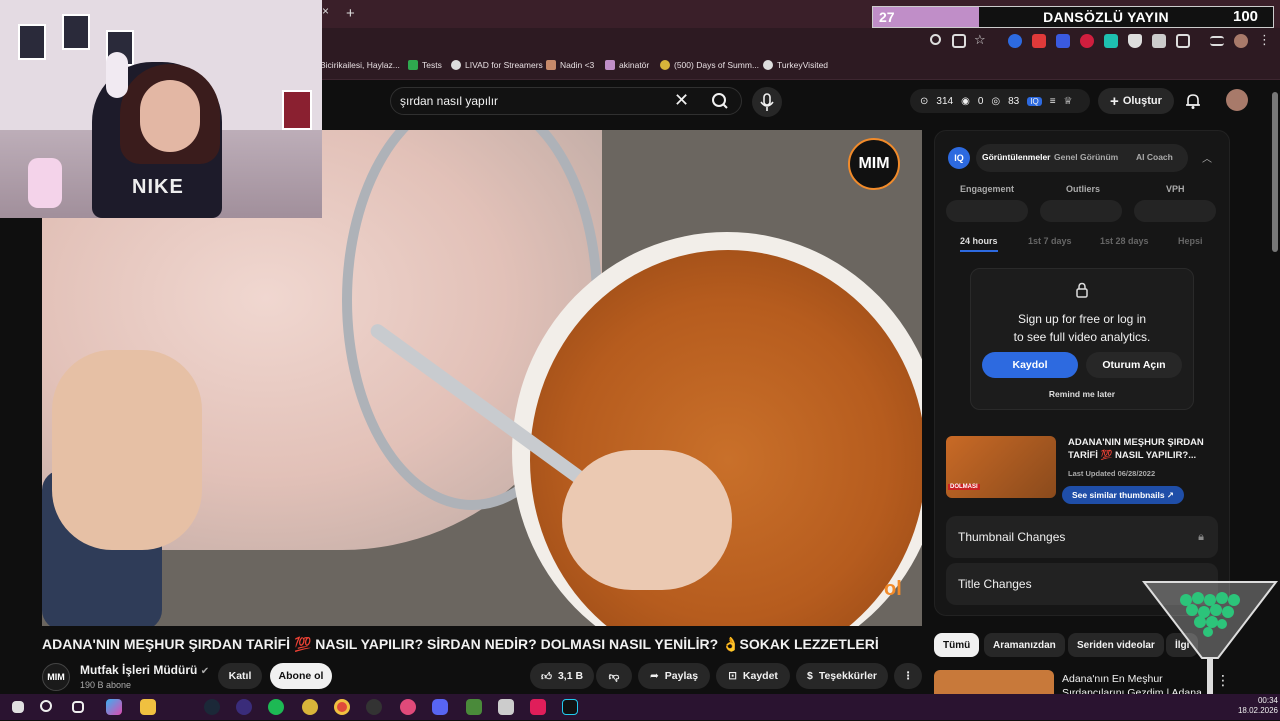  Describe the element at coordinates (276, 707) in the screenshot. I see `spotify-icon` at that location.